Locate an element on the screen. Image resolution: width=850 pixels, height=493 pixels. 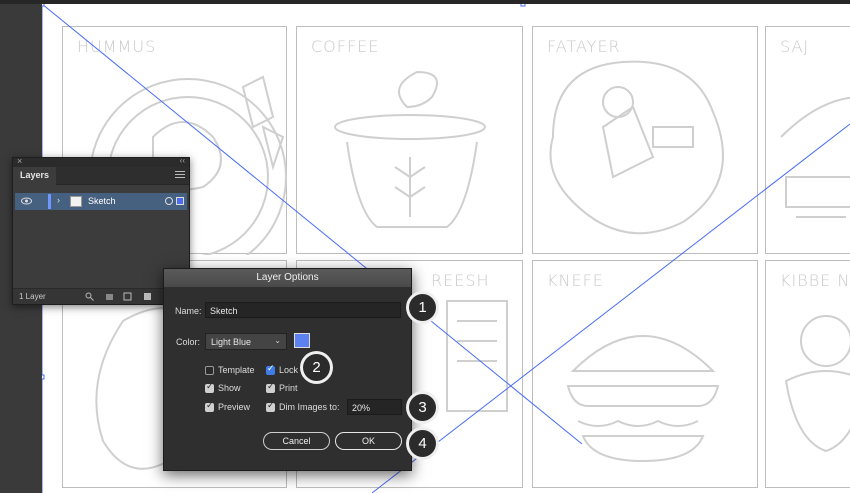
kibbe-sketch is located at coordinates (817, 384).